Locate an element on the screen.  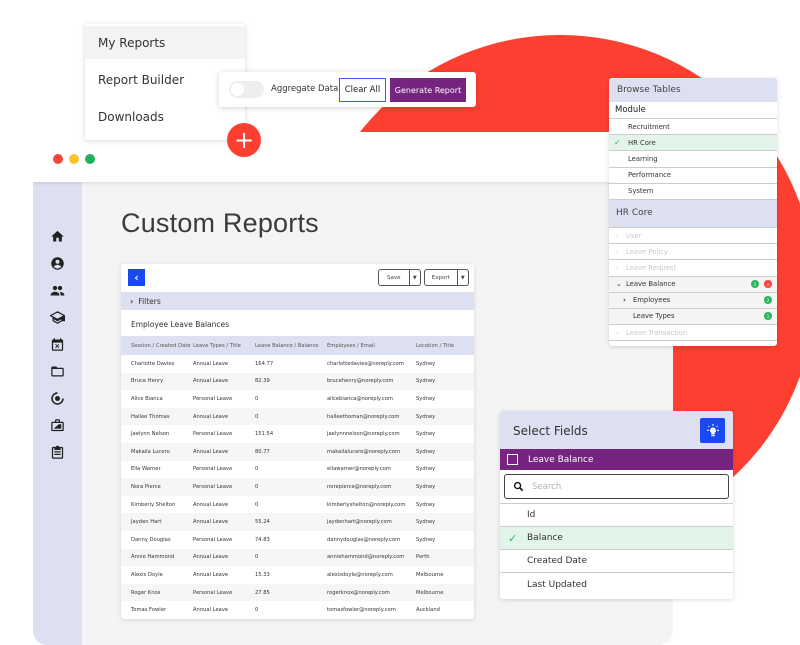
aggregate-data-label: Aggregate Data is located at coordinates (305, 89).